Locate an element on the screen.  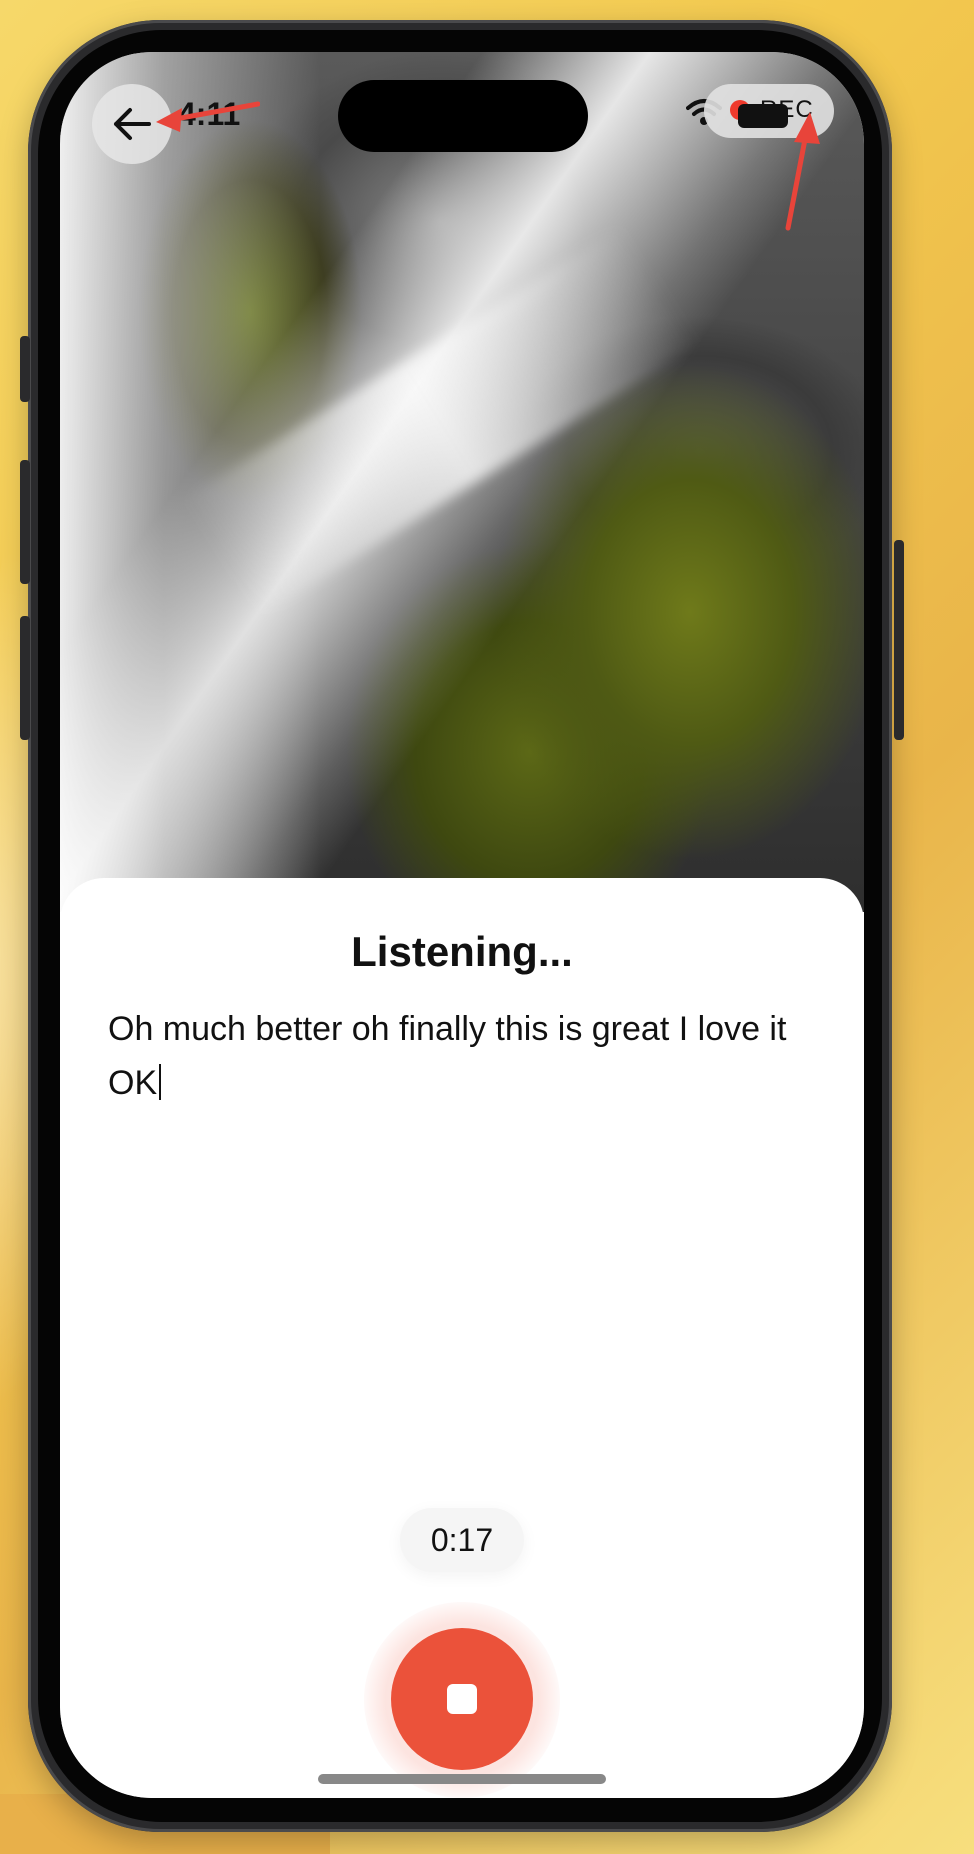
stop-icon is located at coordinates (462, 1699).